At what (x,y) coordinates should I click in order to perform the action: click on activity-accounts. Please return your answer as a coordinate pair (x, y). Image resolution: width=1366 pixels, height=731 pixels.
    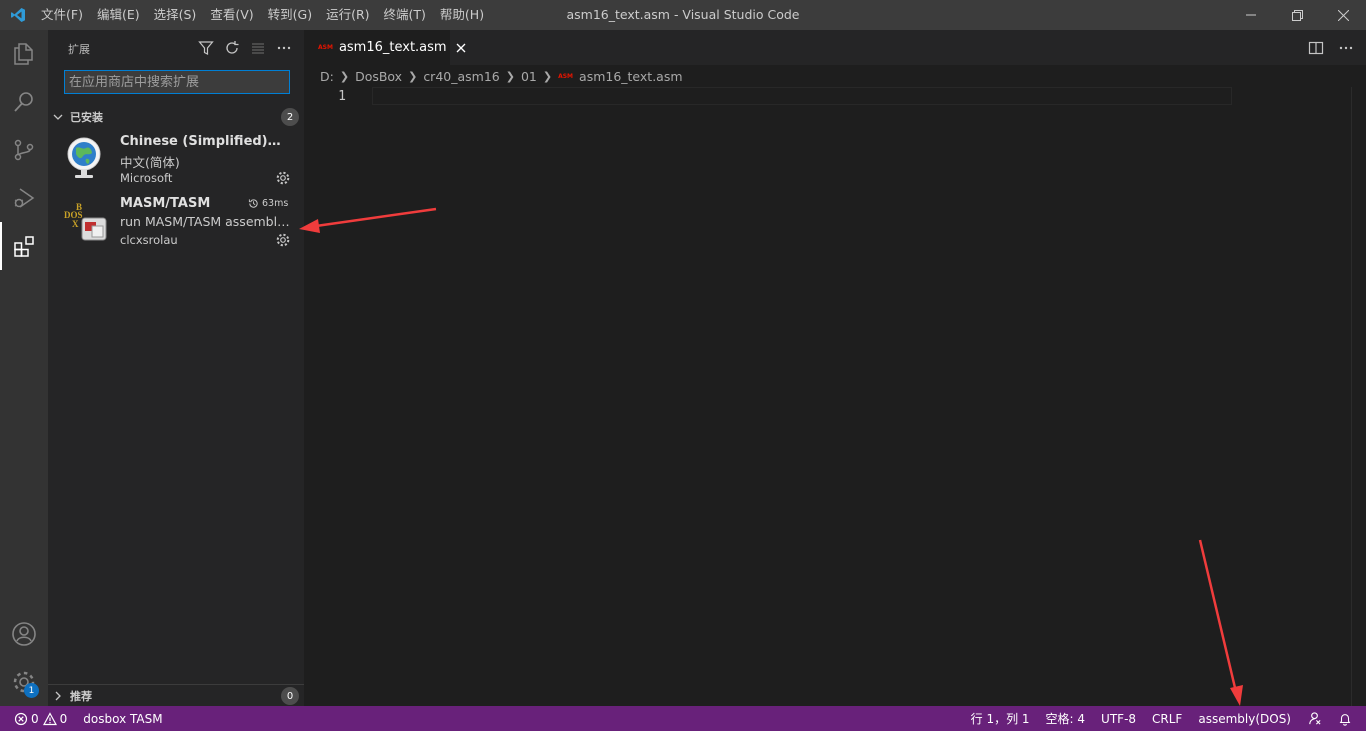
    Looking at the image, I should click on (24, 634).